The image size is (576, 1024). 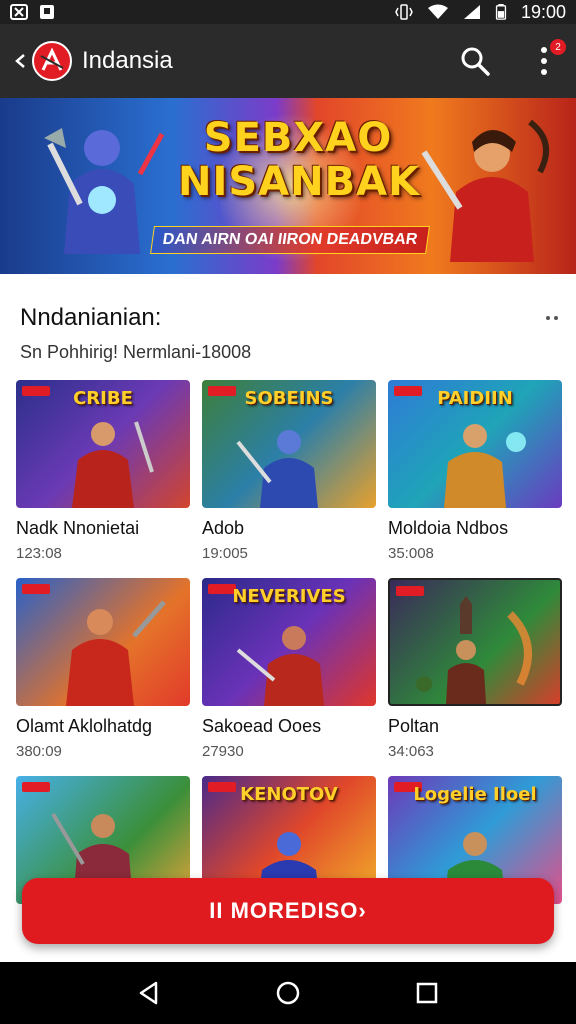 I want to click on game-logo-text: Logelie Iloel, so click(x=475, y=794).